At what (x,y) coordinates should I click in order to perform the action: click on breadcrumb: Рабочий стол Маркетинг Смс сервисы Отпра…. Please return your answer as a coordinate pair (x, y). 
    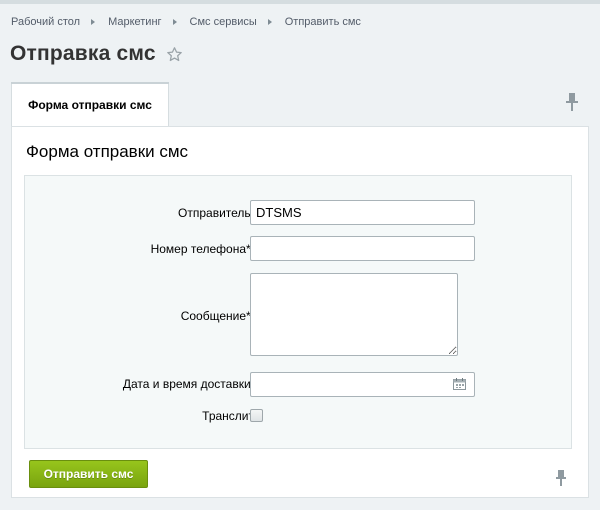
    Looking at the image, I should click on (186, 22).